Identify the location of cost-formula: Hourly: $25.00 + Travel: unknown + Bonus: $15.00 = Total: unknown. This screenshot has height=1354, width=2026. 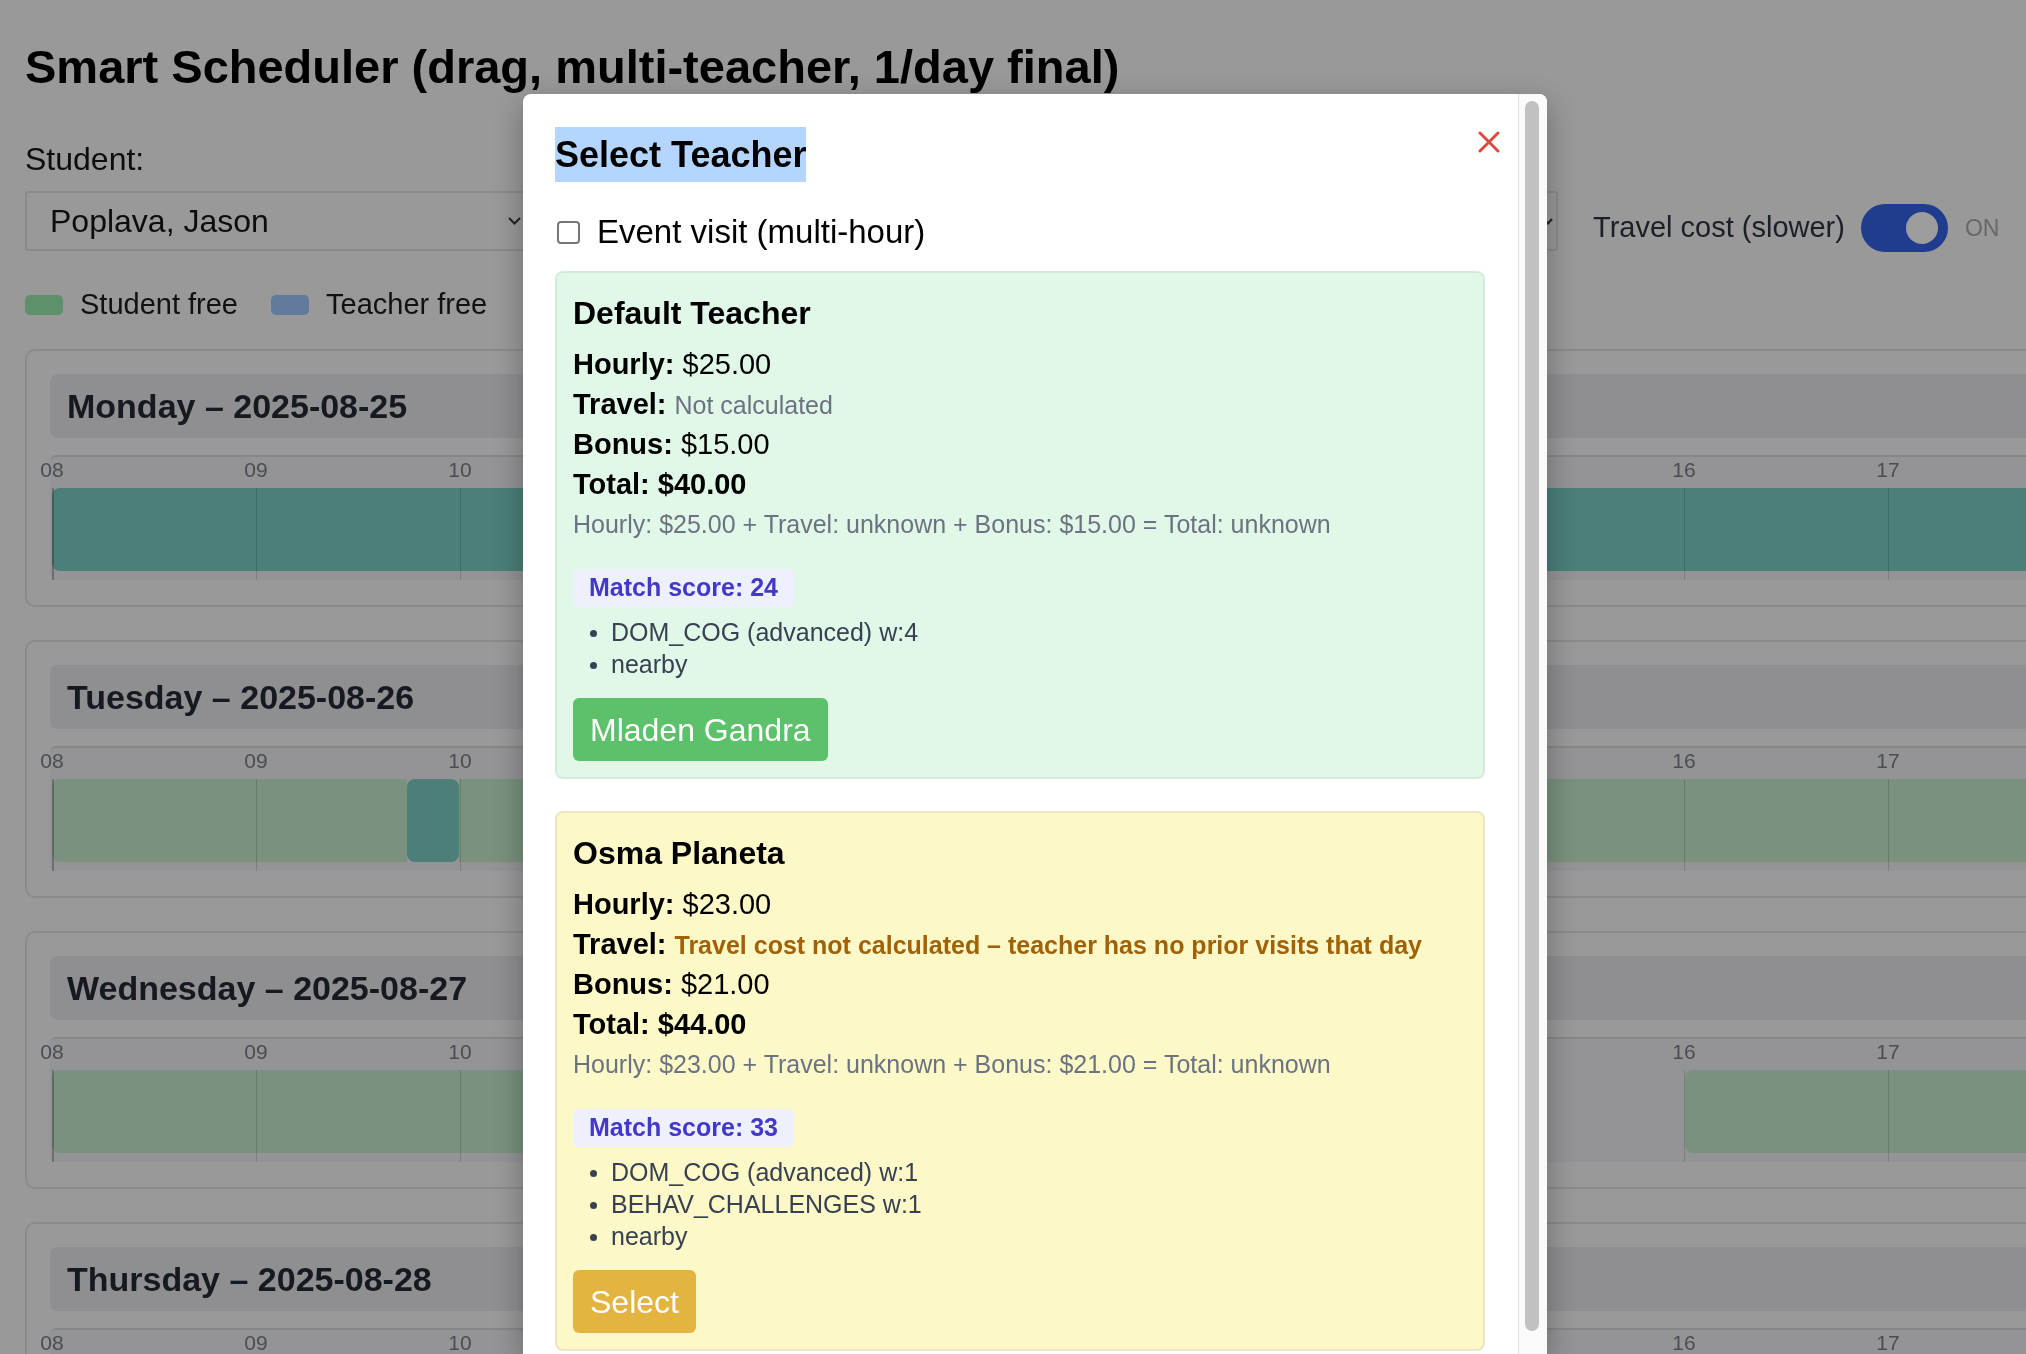
(952, 524).